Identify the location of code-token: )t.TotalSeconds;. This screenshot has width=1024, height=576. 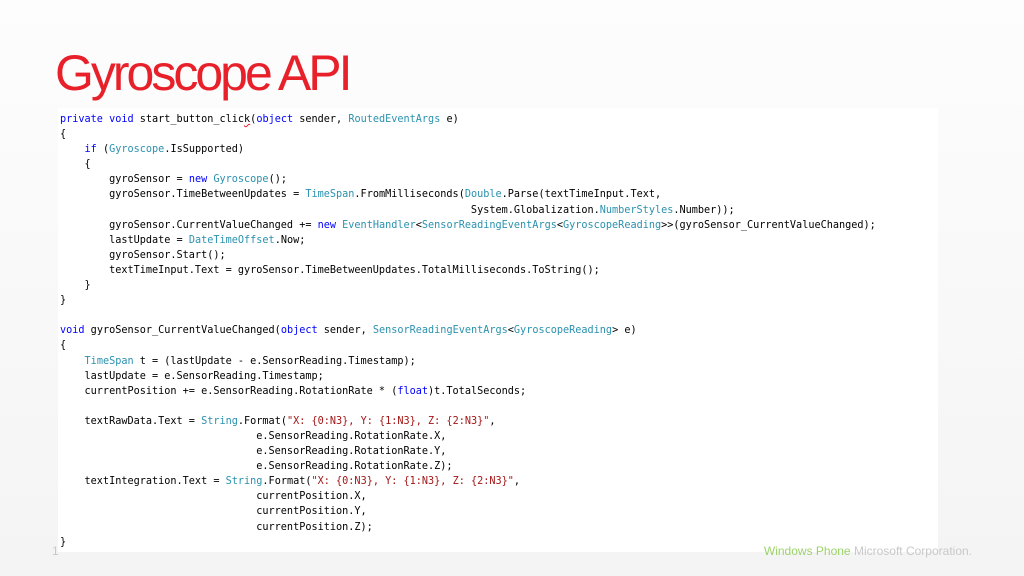
(477, 391).